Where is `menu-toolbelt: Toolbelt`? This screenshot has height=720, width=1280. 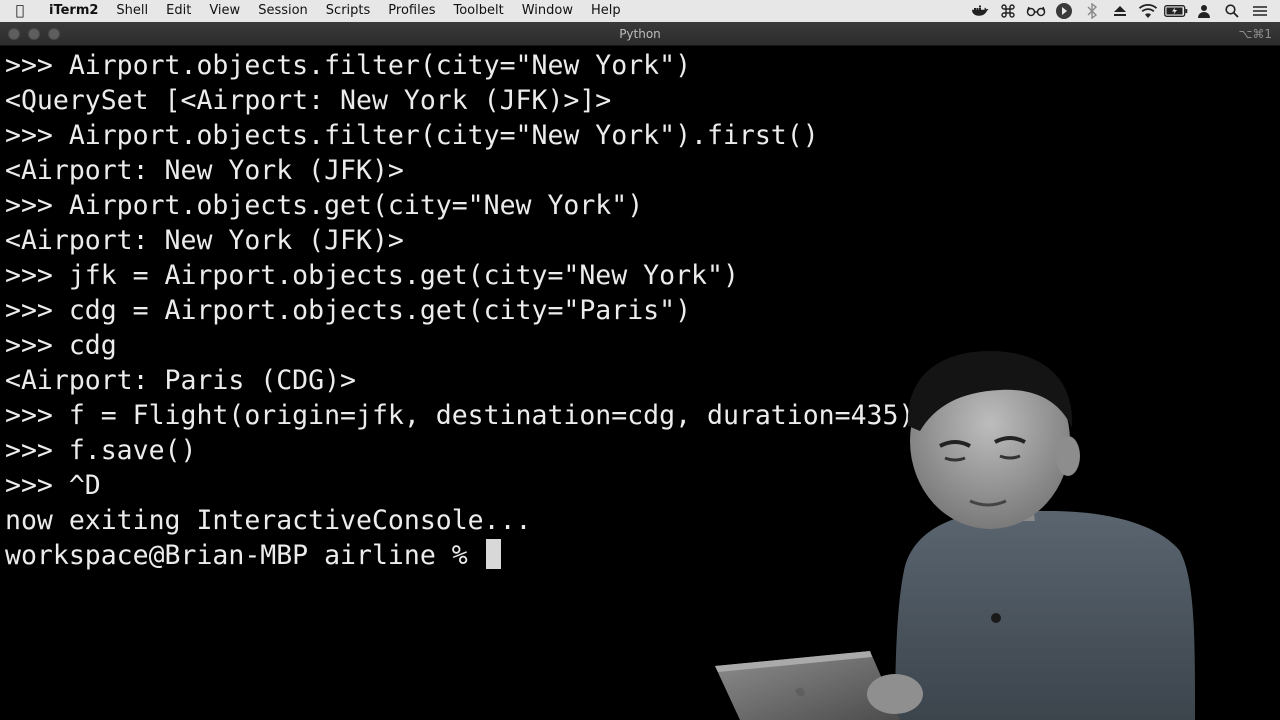 menu-toolbelt: Toolbelt is located at coordinates (478, 11).